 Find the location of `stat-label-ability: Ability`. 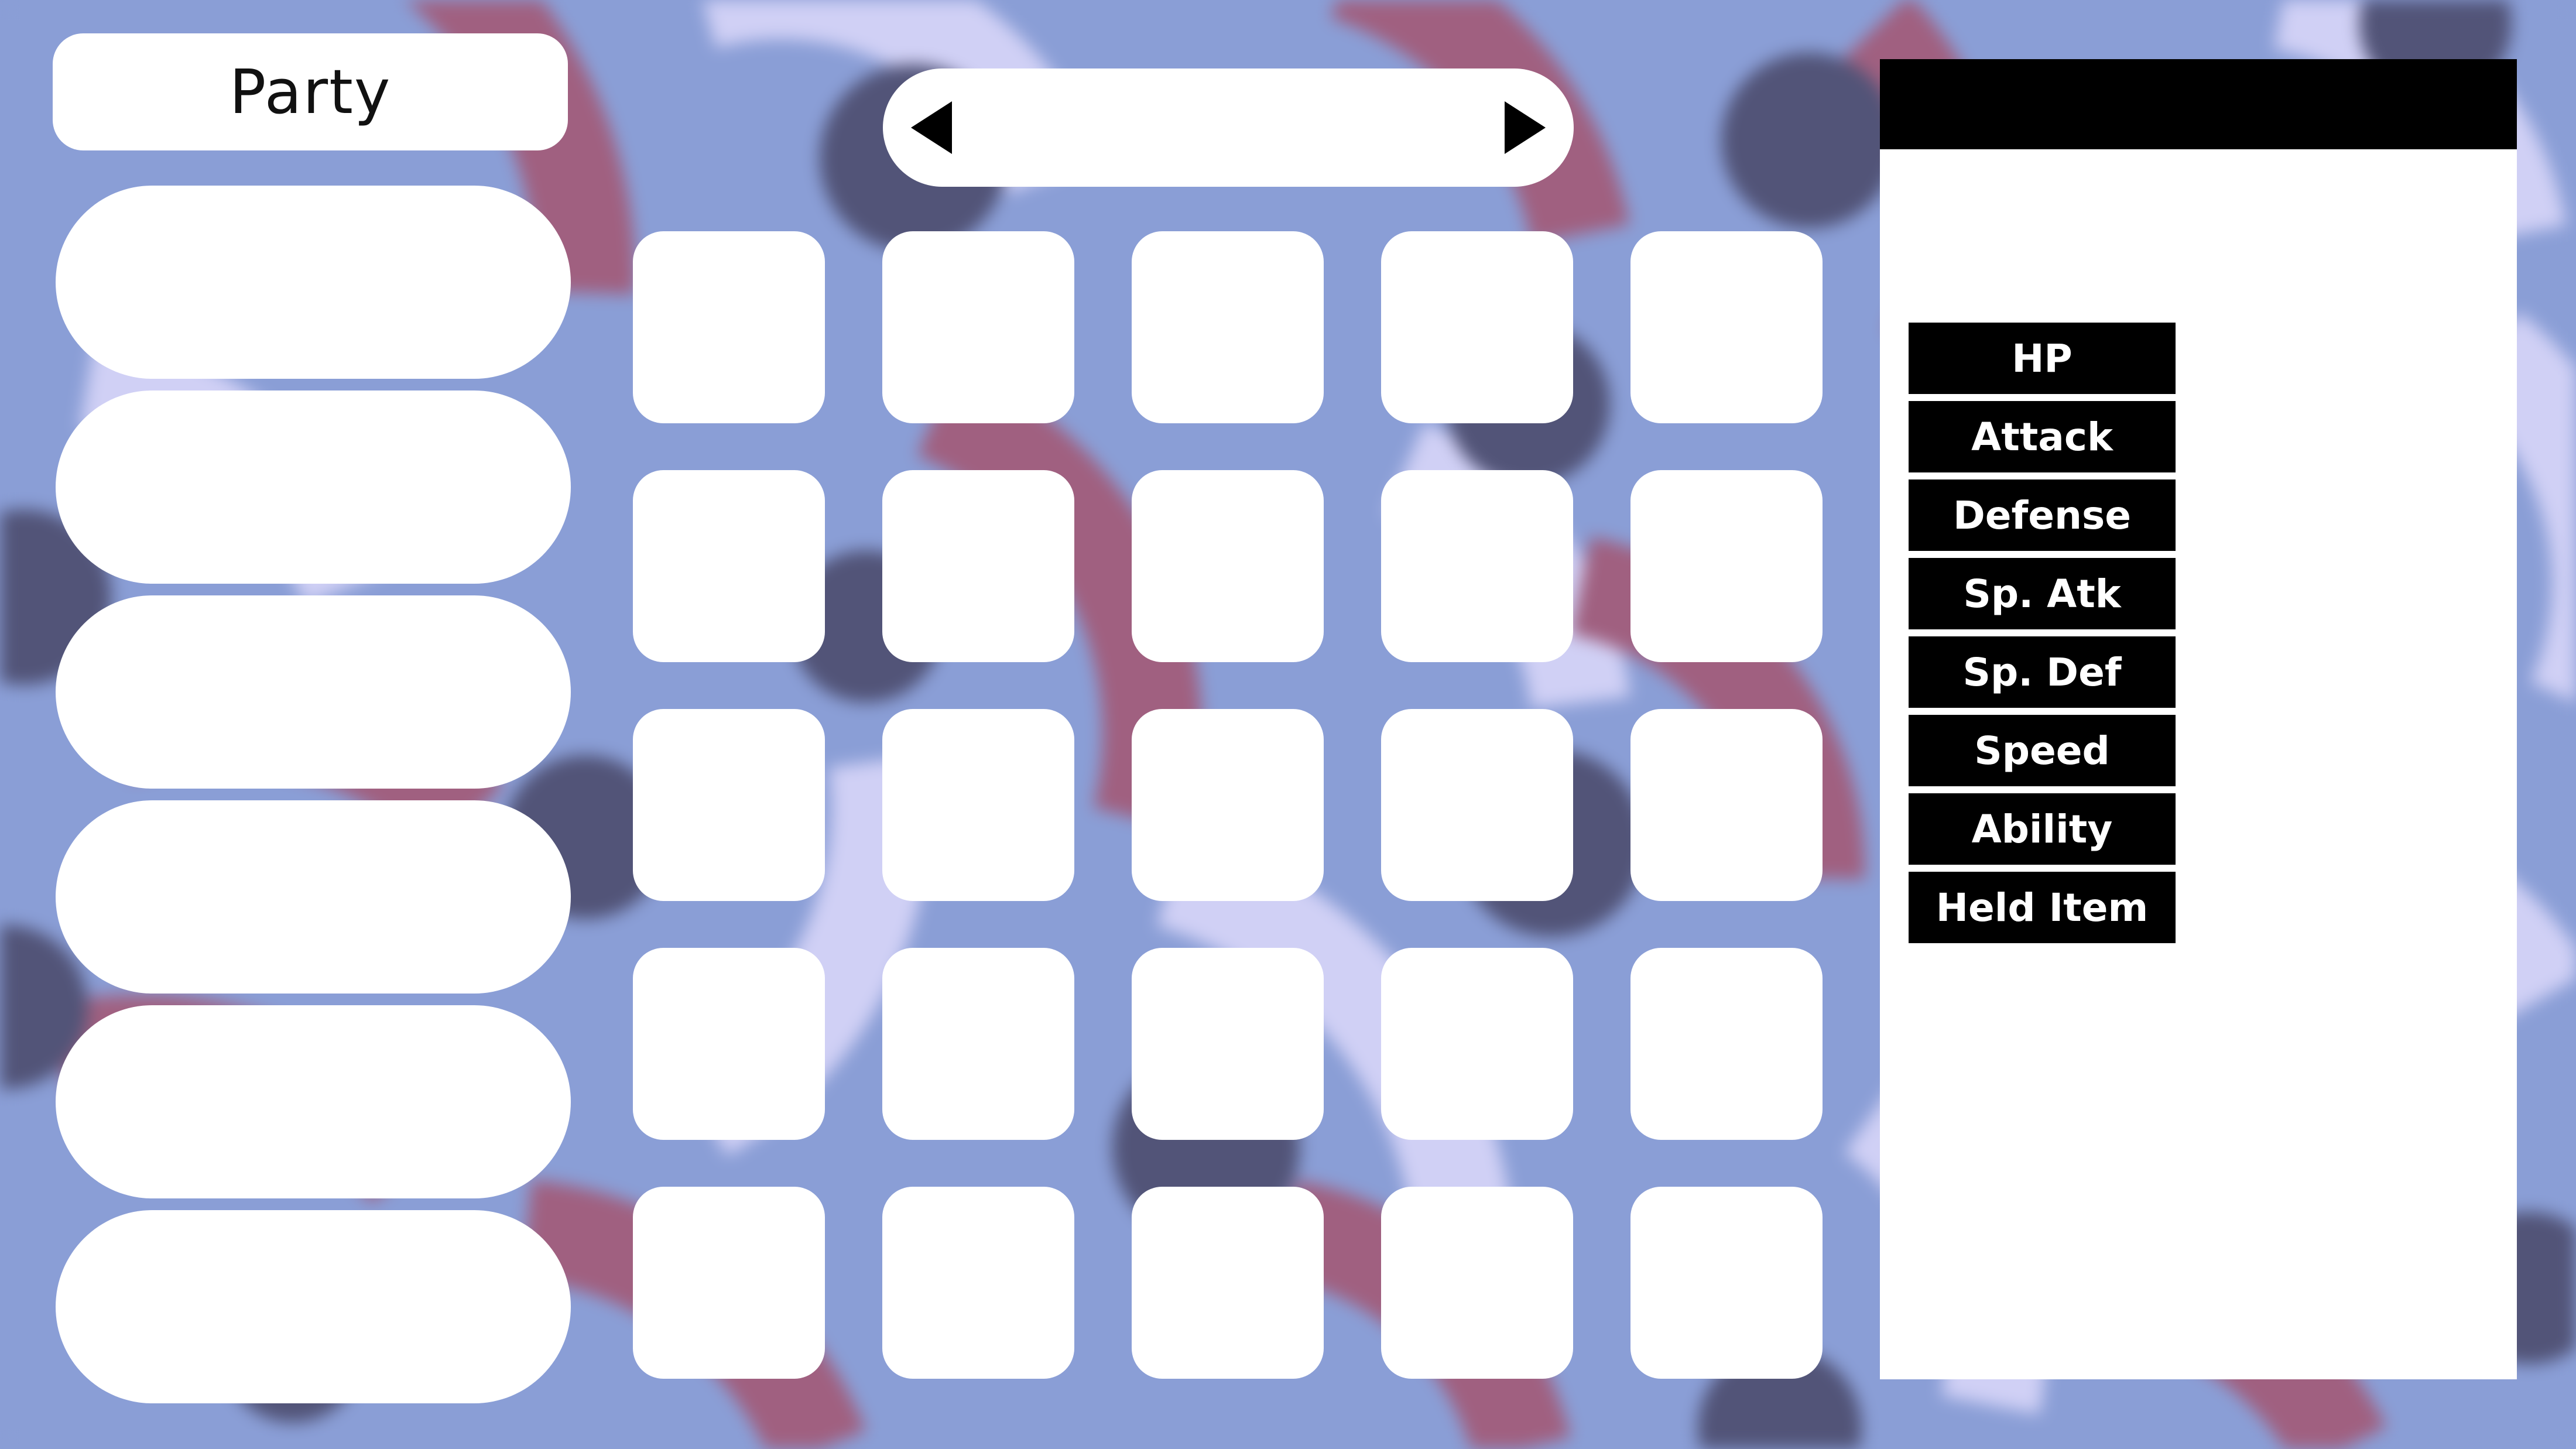

stat-label-ability: Ability is located at coordinates (2042, 829).